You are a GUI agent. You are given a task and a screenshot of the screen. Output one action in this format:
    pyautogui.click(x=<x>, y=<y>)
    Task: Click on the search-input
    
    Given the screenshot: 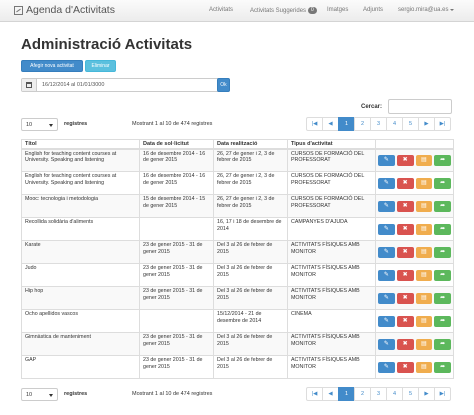 What is the action you would take?
    pyautogui.click(x=420, y=106)
    